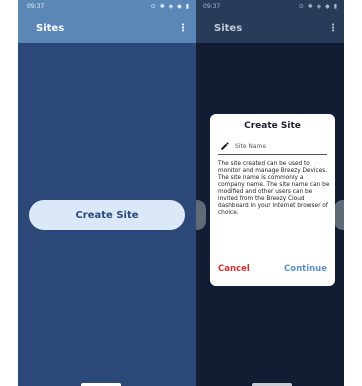 This screenshot has width=362, height=386. What do you see at coordinates (272, 154) in the screenshot?
I see `input-underline` at bounding box center [272, 154].